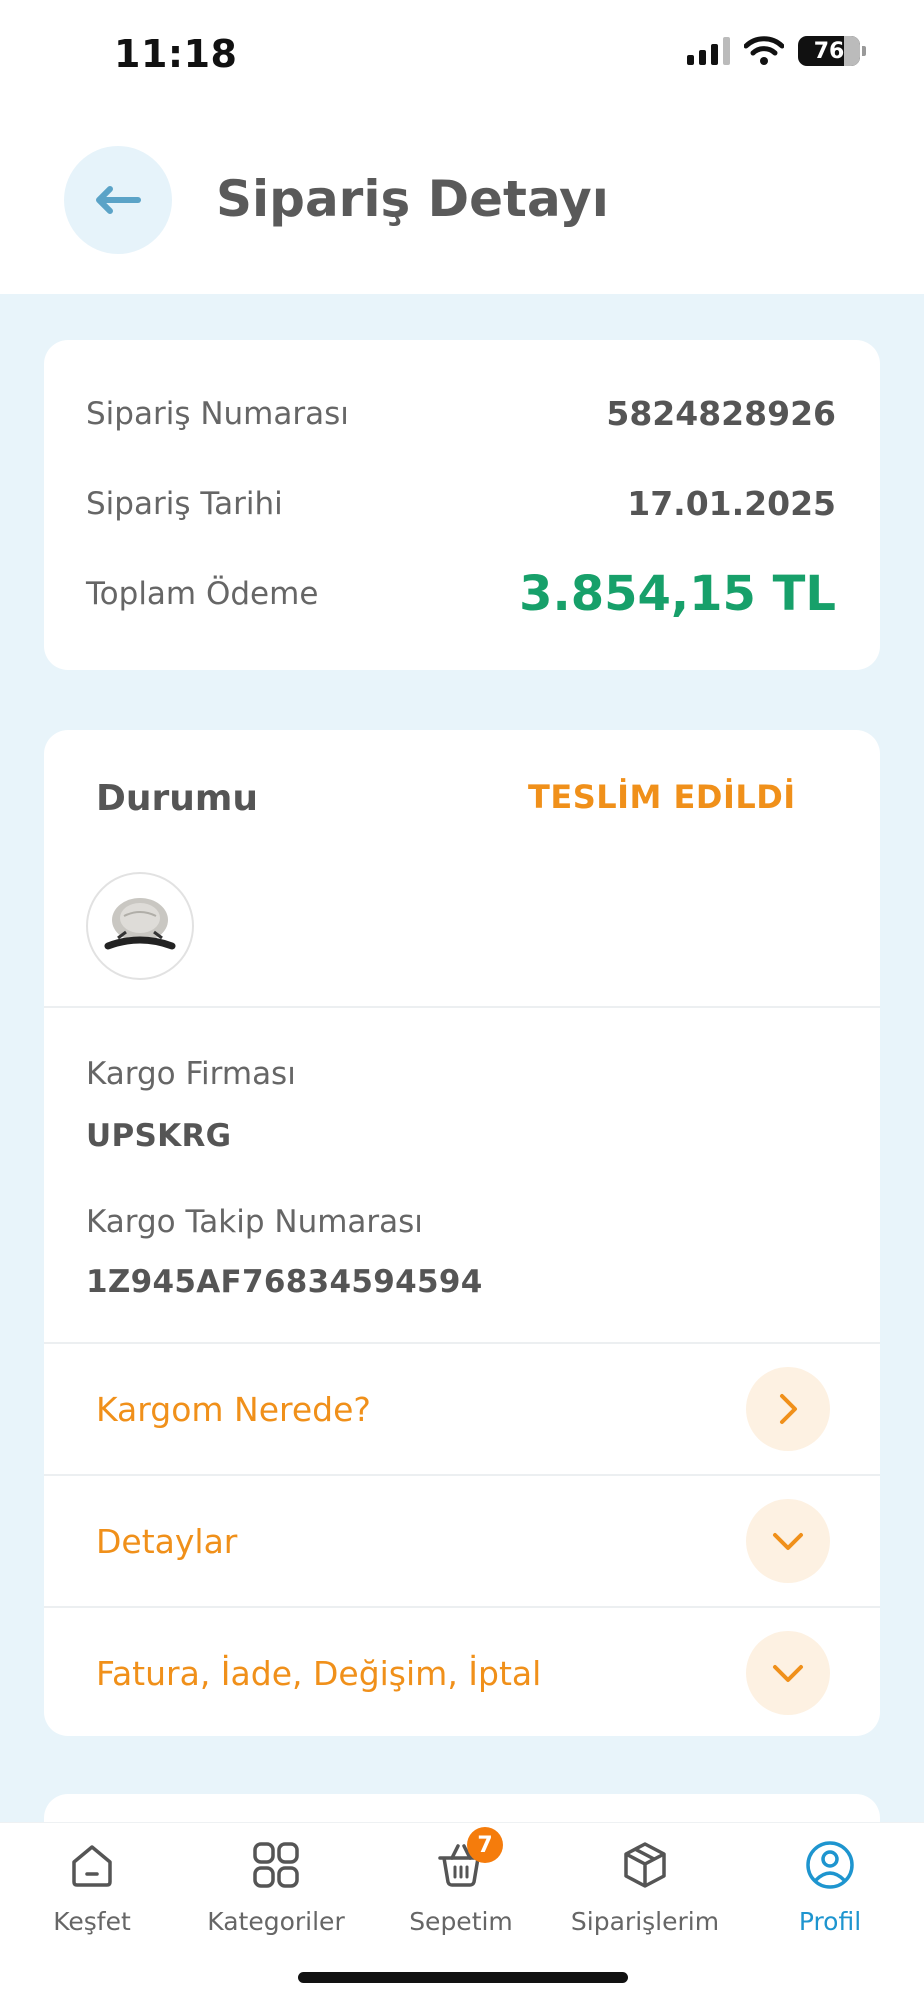 The width and height of the screenshot is (924, 2000). I want to click on tab-label: Siparişlerim, so click(645, 1921).